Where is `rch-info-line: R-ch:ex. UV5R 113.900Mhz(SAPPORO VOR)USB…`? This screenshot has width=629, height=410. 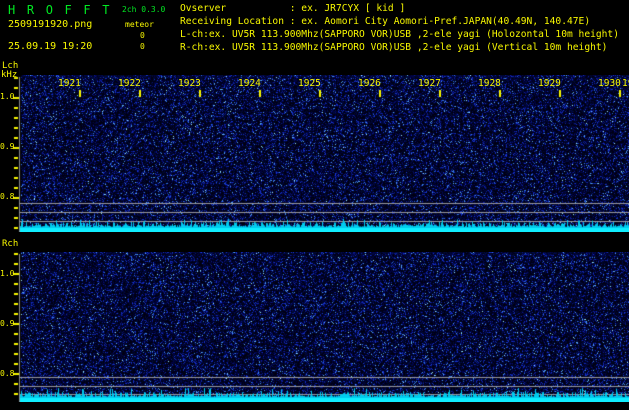
rch-info-line: R-ch:ex. UV5R 113.900Mhz(SAPPORO VOR)USB… is located at coordinates (394, 47).